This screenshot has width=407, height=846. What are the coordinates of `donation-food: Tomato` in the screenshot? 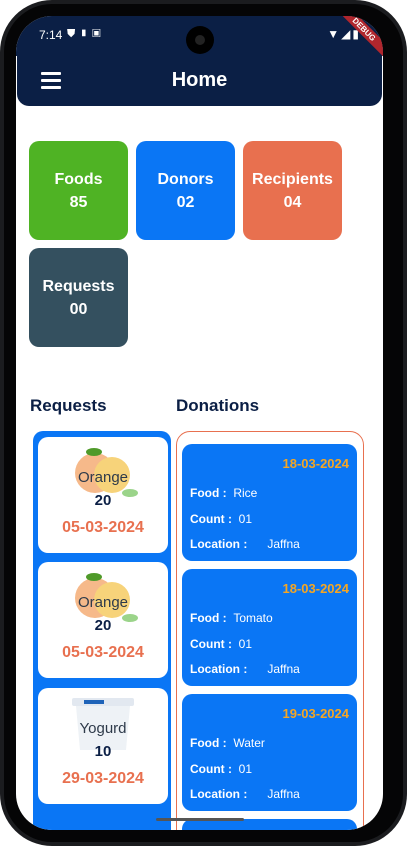 It's located at (253, 618).